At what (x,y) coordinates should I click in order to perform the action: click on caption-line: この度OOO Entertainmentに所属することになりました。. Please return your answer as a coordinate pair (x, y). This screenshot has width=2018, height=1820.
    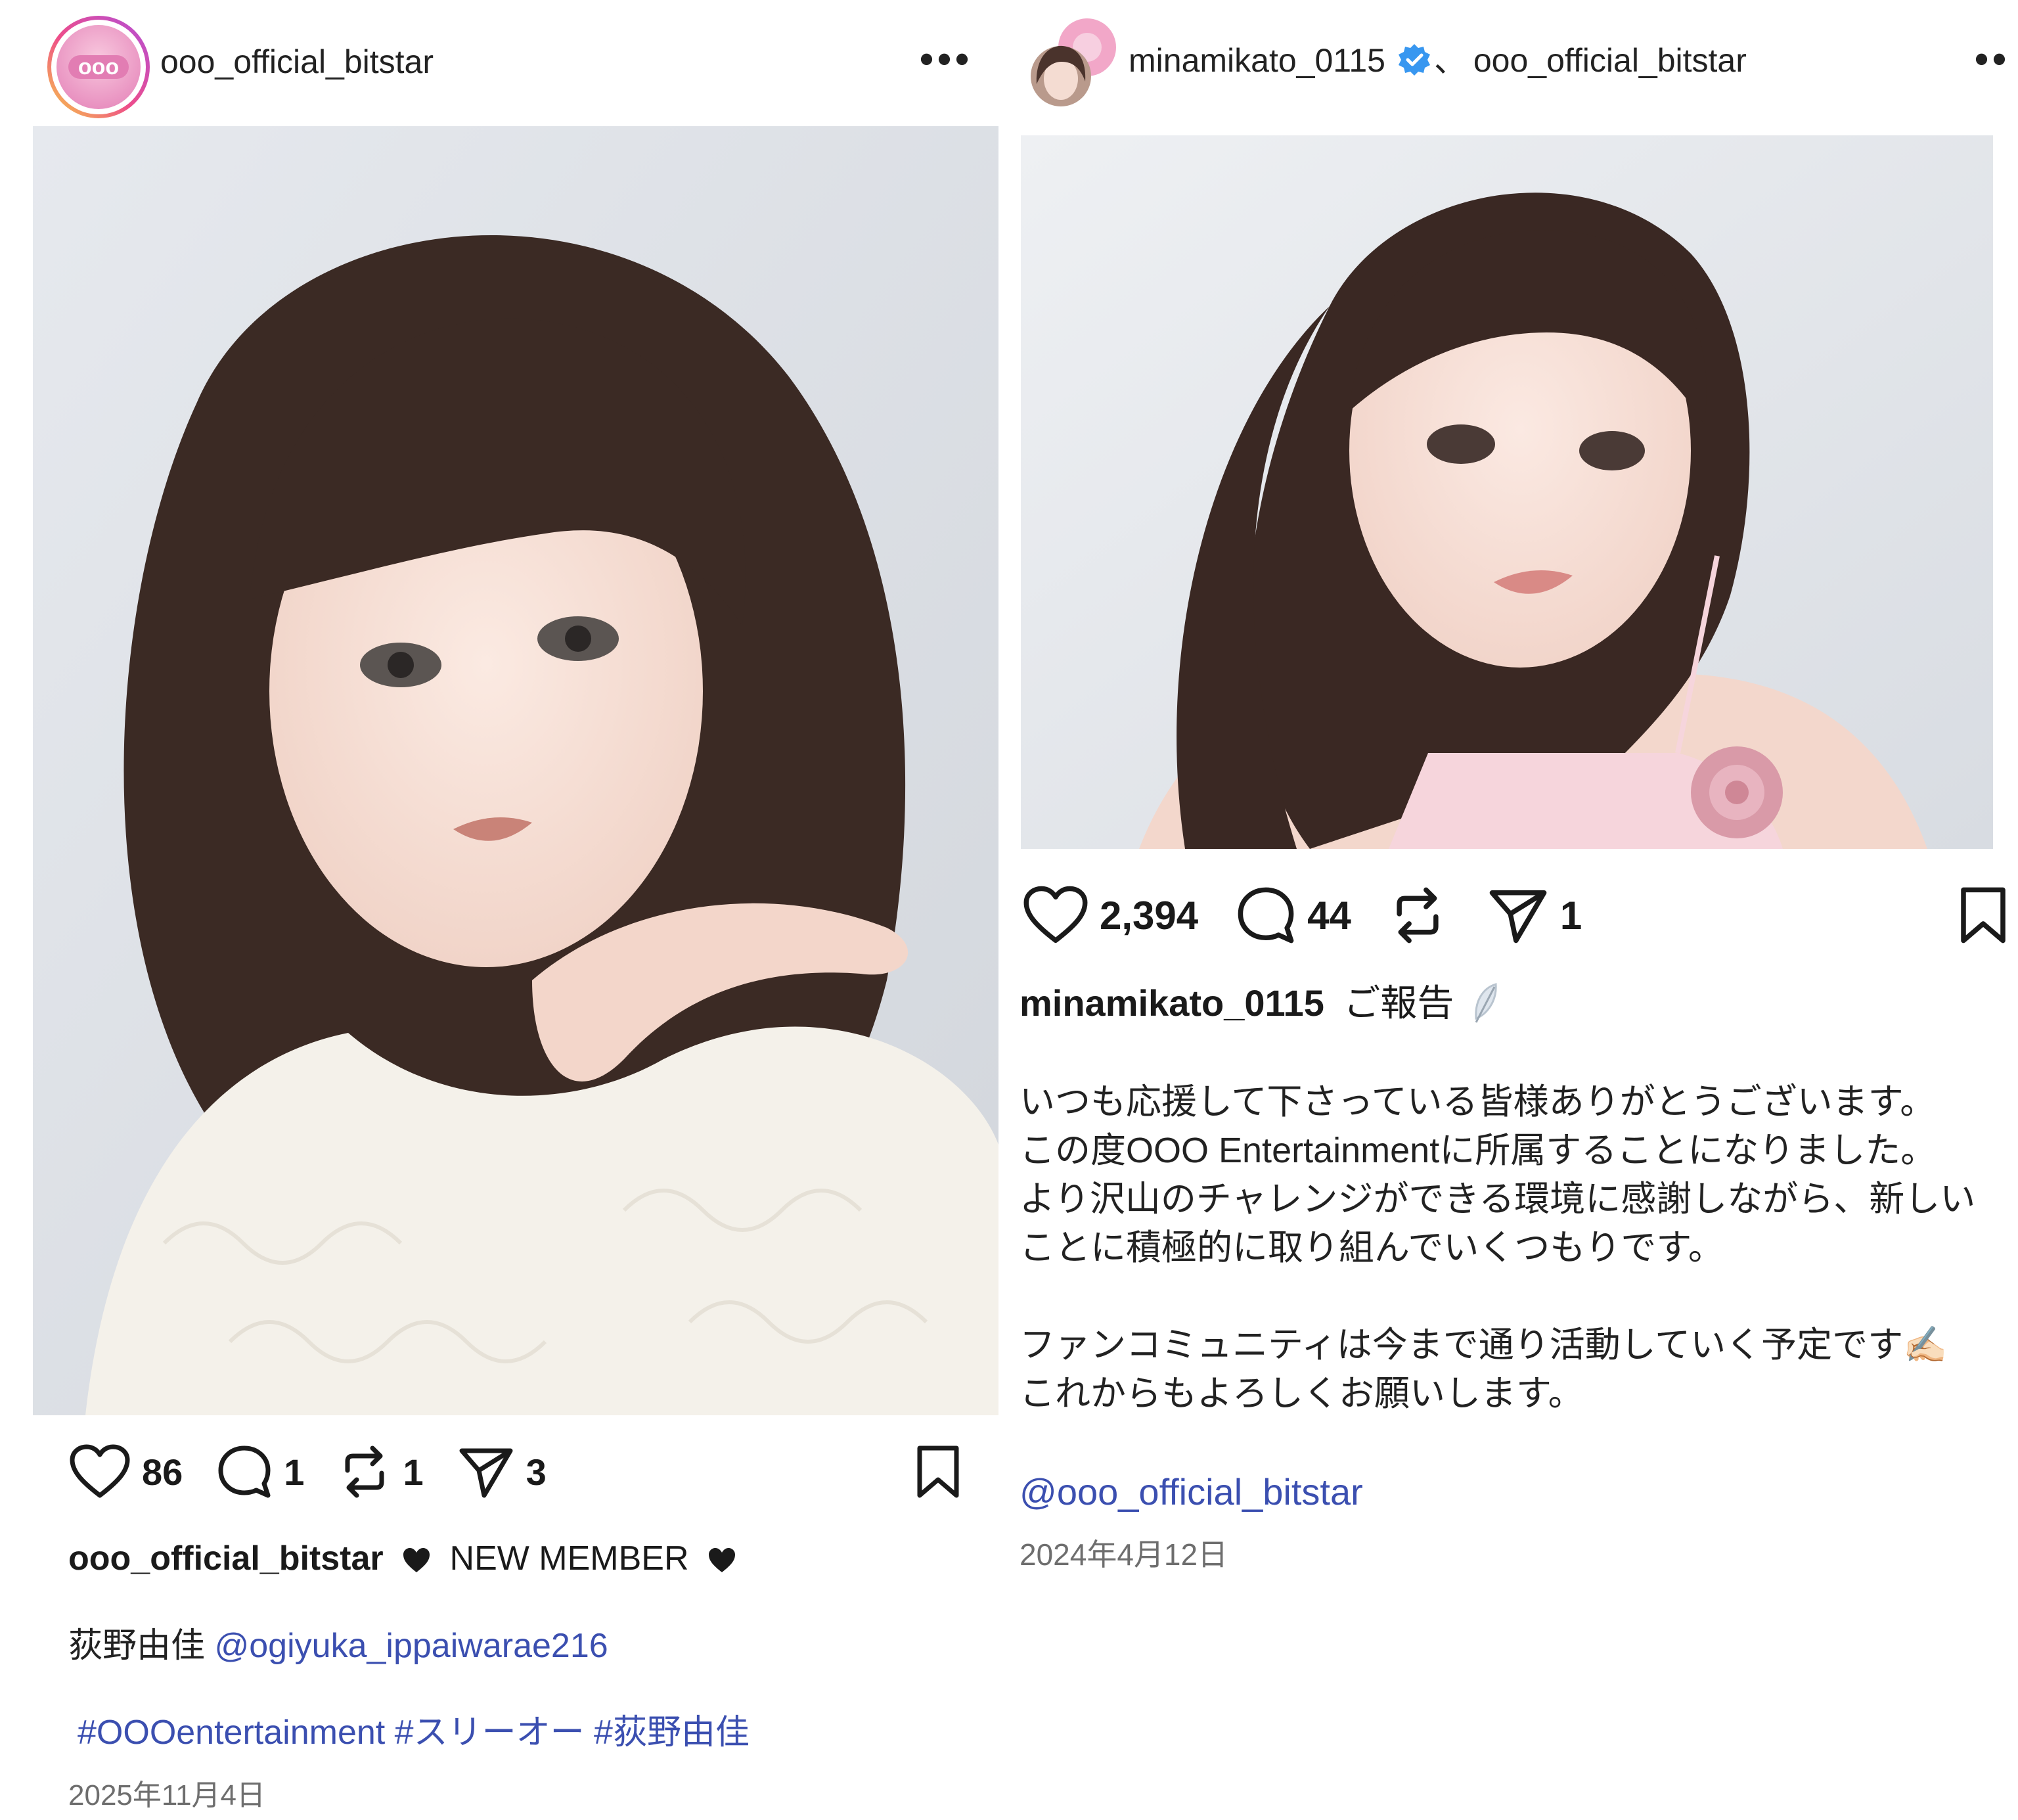
    Looking at the image, I should click on (1478, 1150).